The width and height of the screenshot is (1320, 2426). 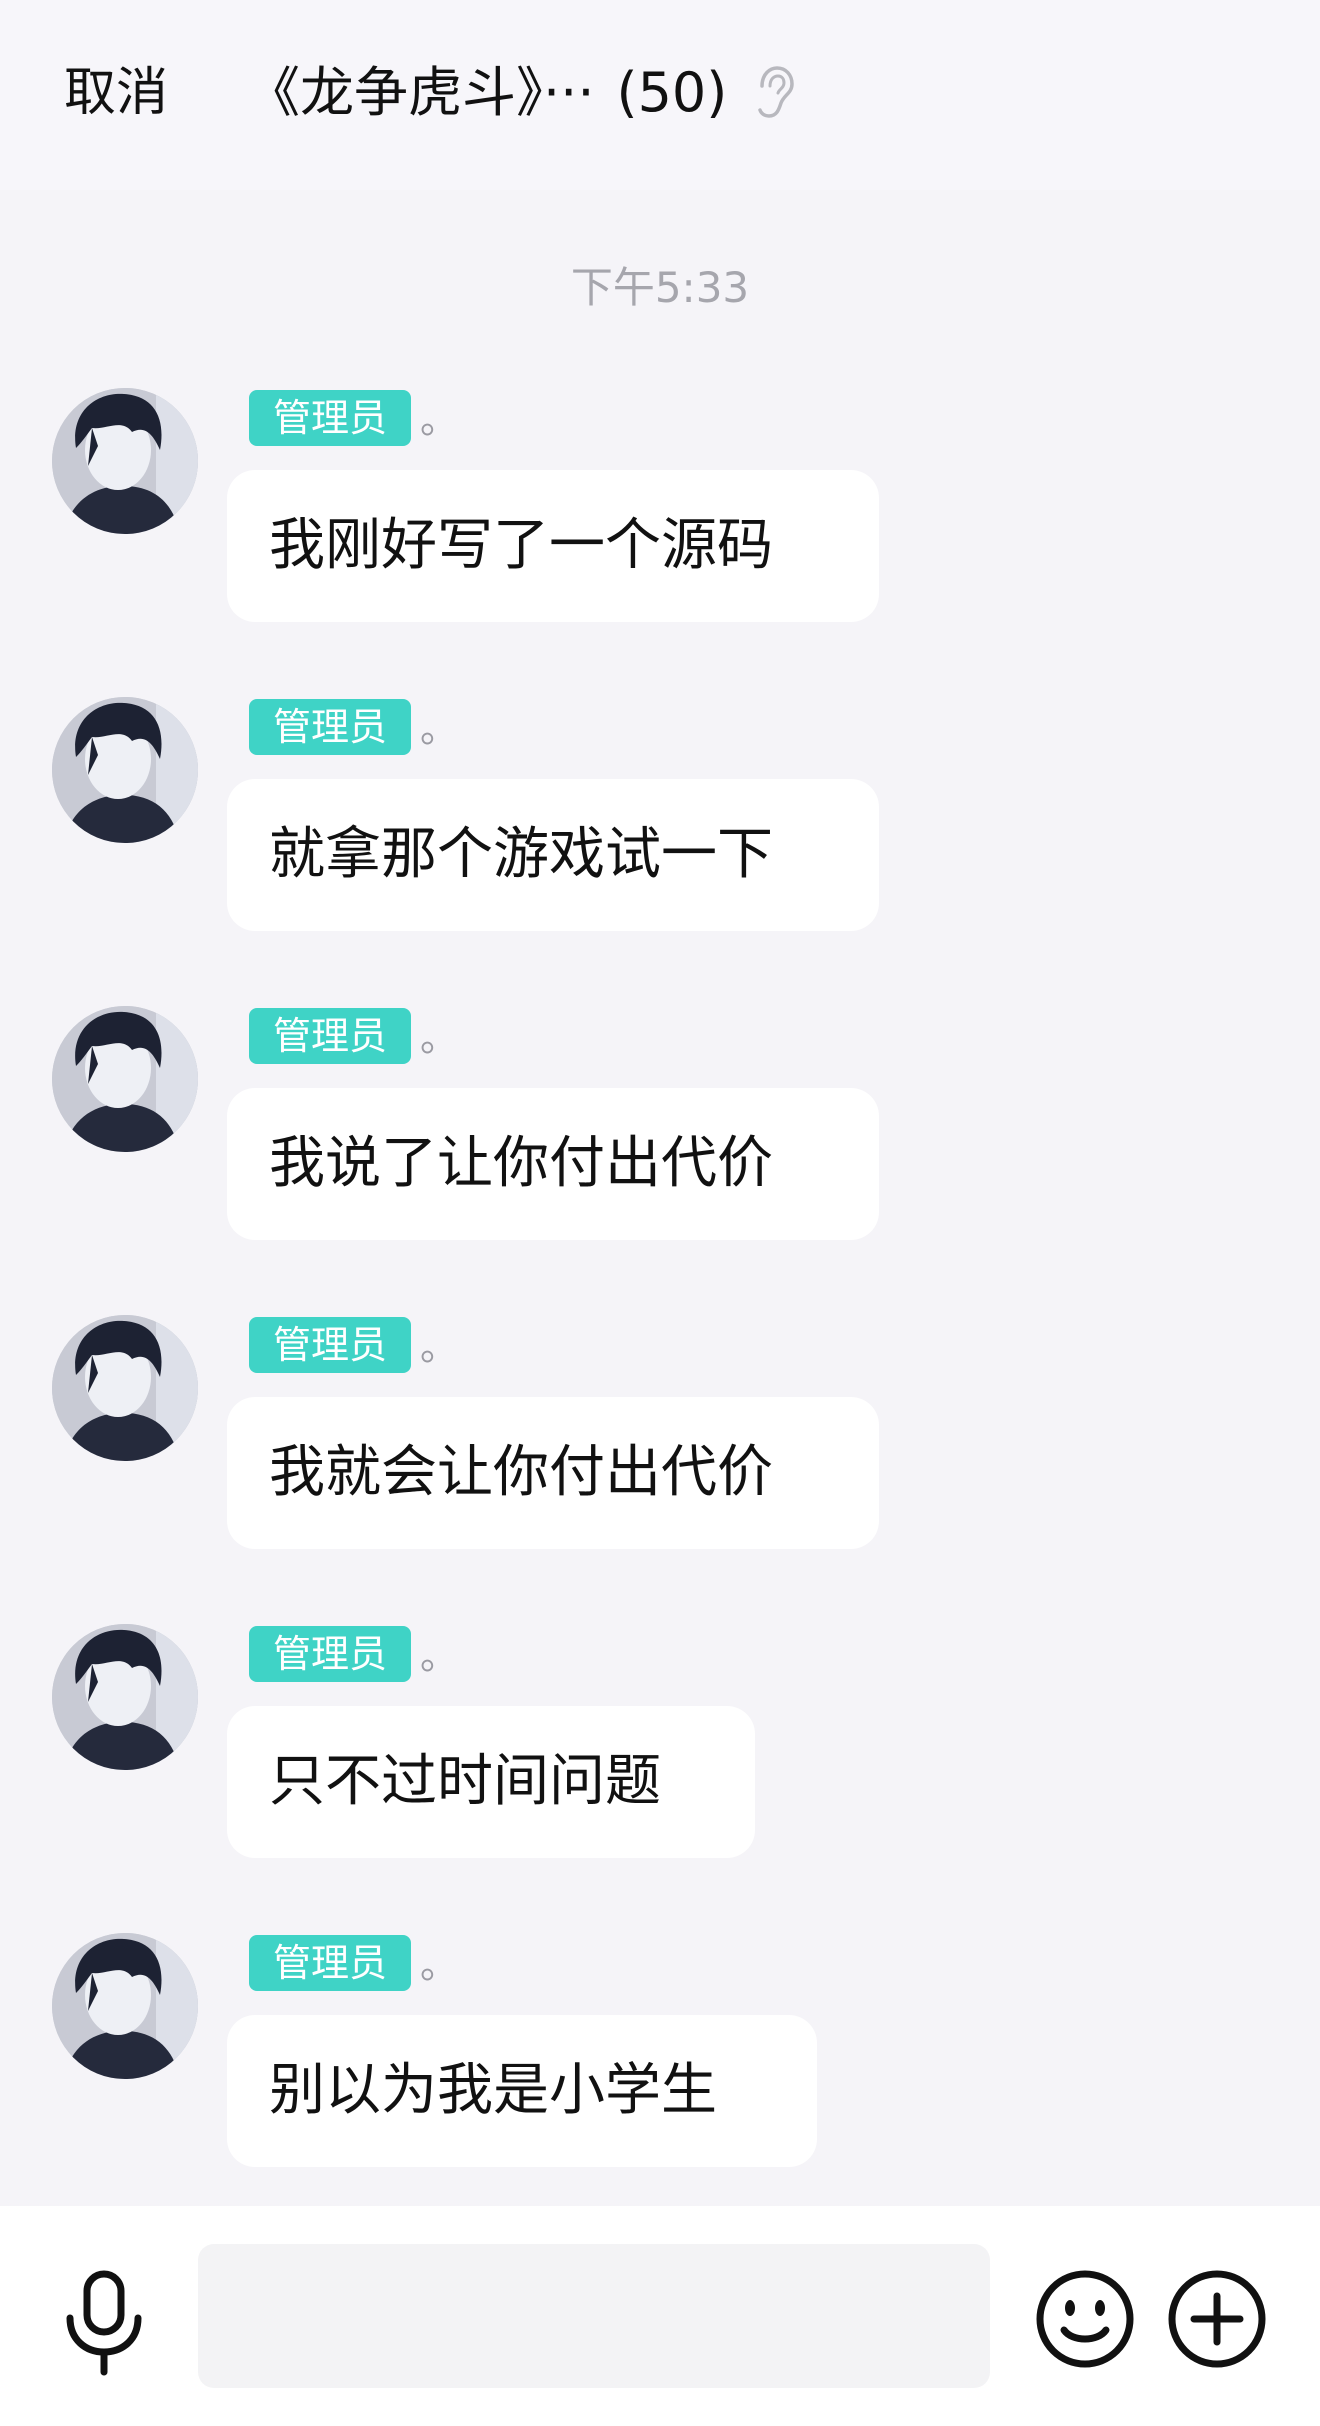 I want to click on chat-header: 取消 《龙争虎斗》··· (50), so click(x=660, y=95).